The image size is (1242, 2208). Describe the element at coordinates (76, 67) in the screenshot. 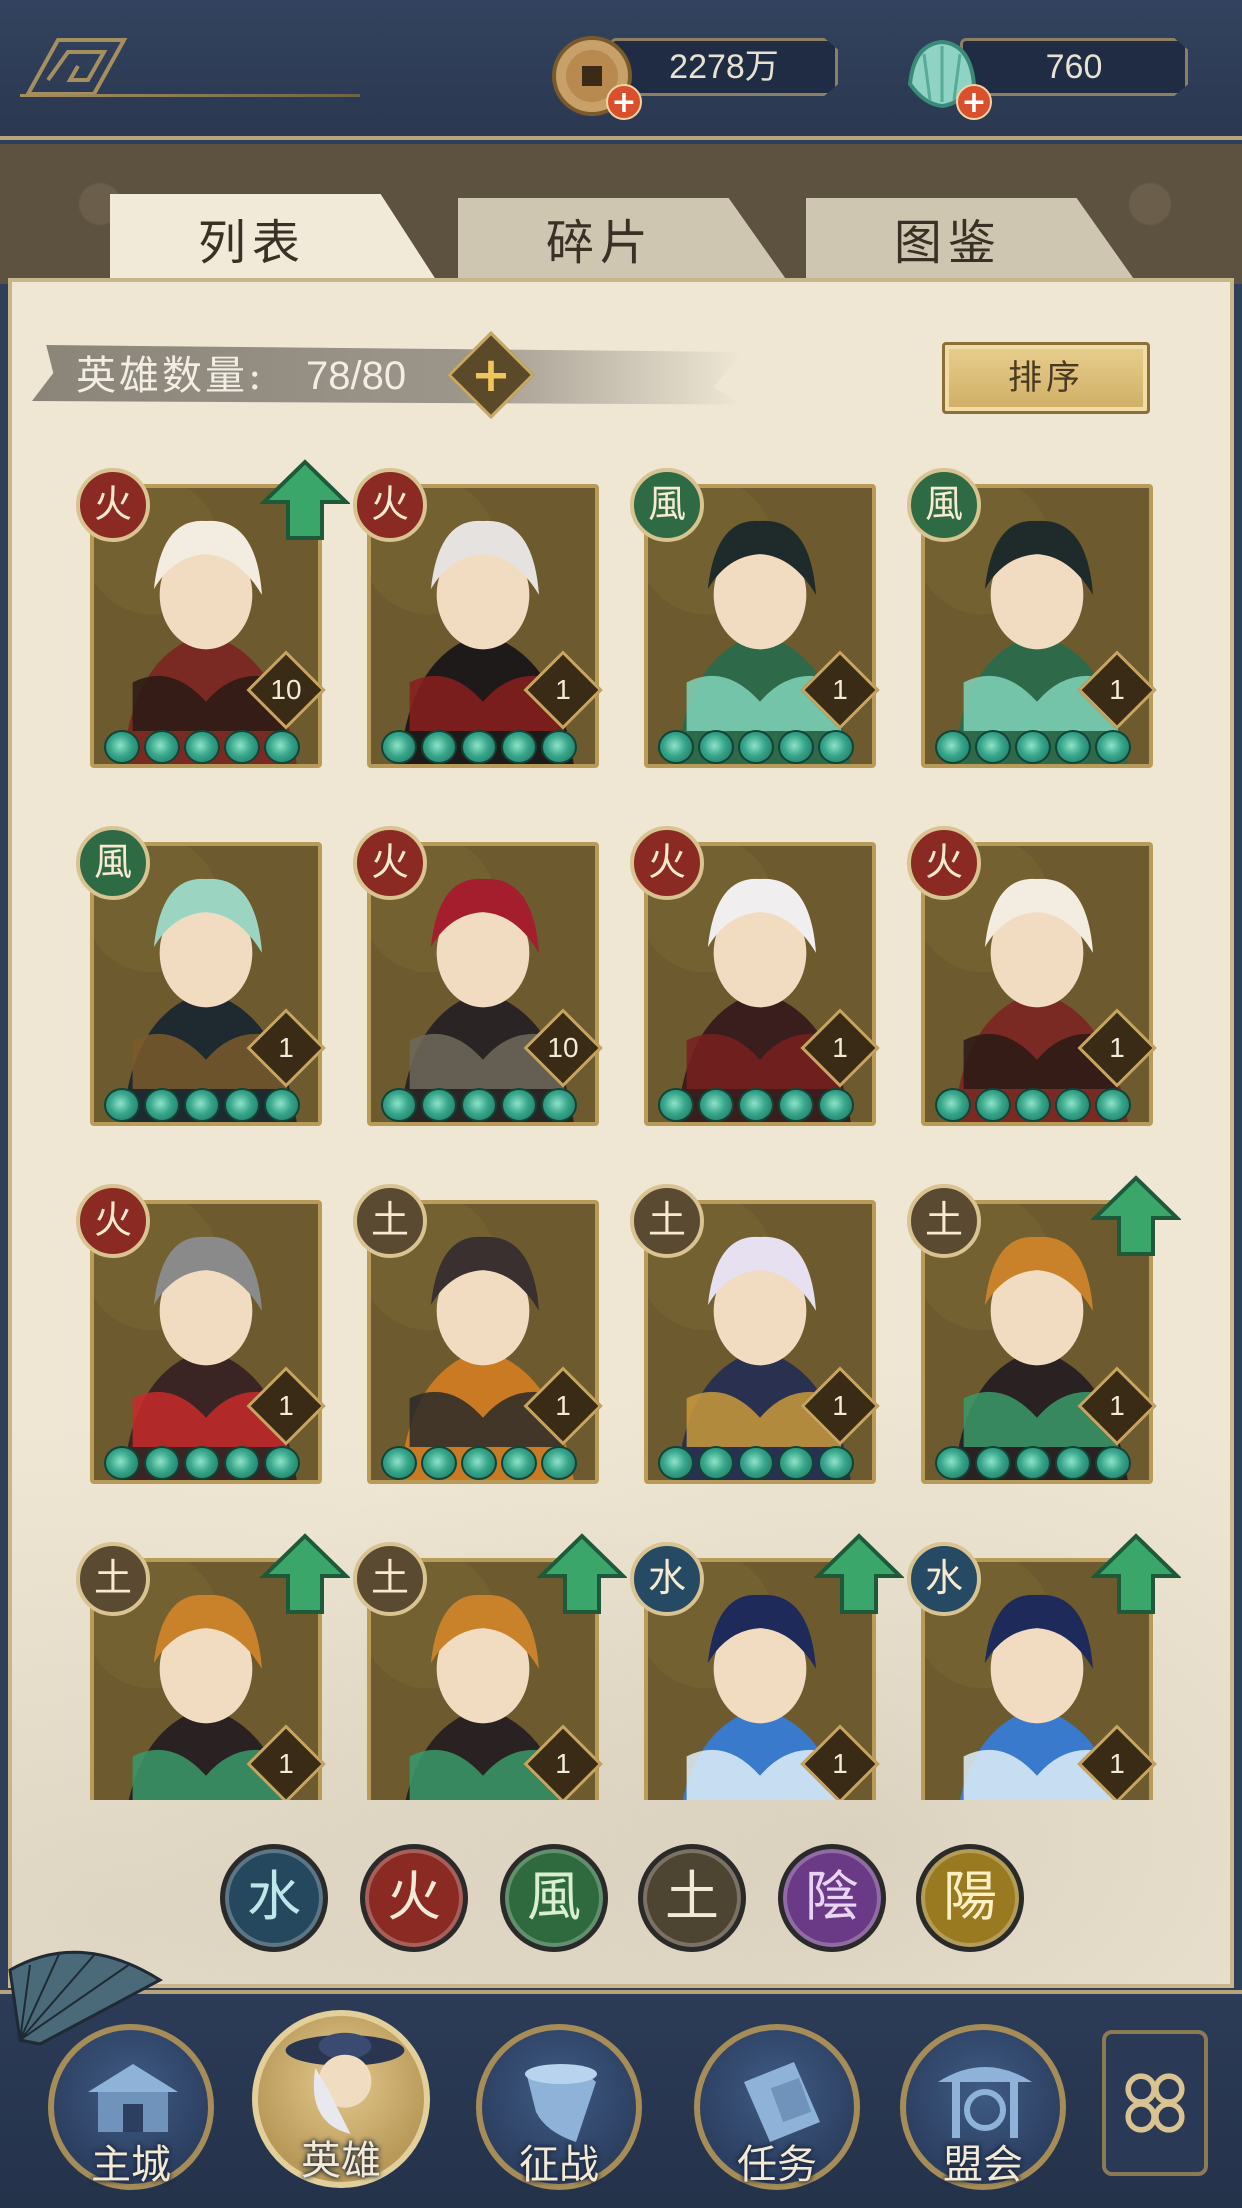

I see `pattern-logo-icon` at that location.